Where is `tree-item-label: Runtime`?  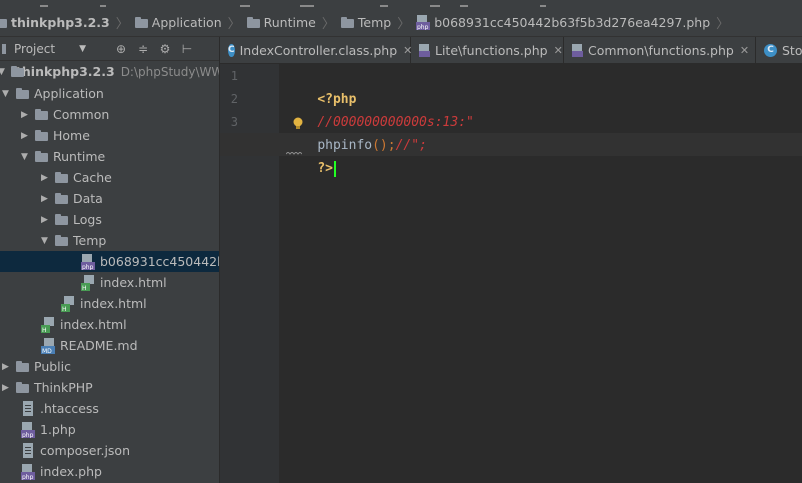
tree-item-label: Runtime is located at coordinates (79, 156).